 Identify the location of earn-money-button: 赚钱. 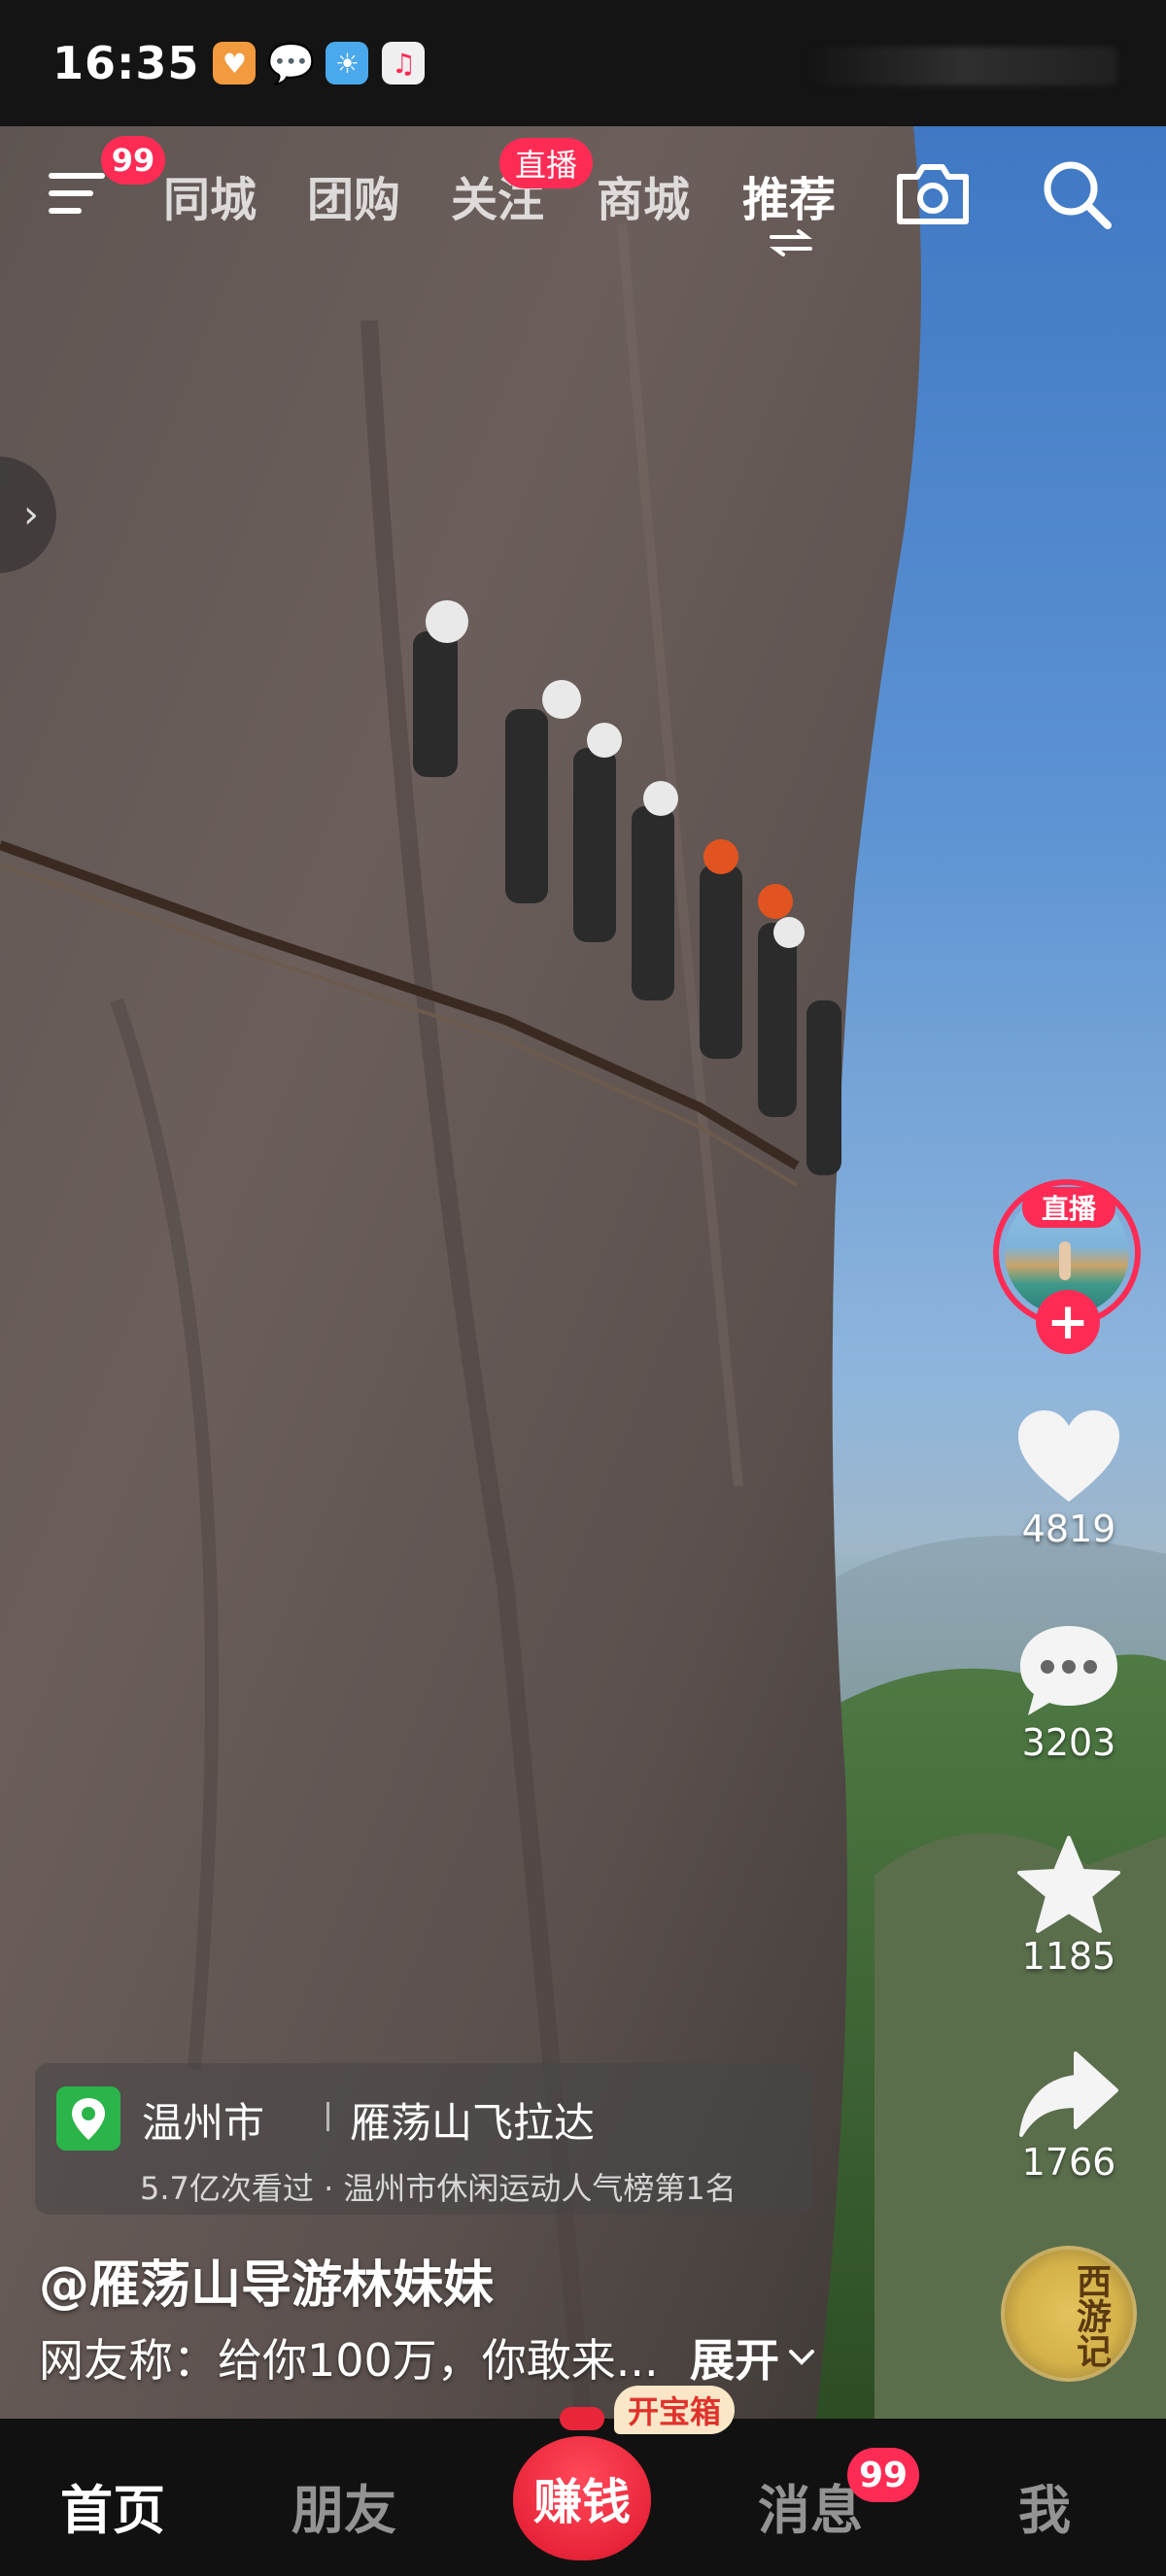
(582, 2498).